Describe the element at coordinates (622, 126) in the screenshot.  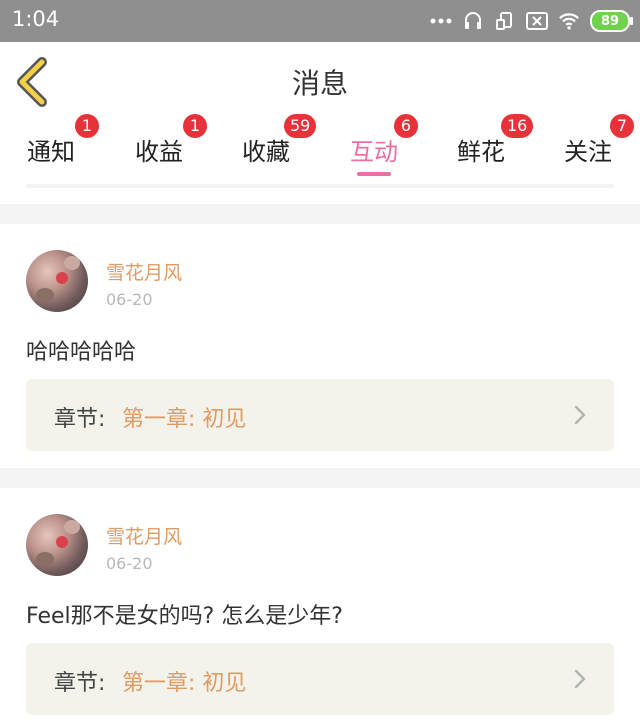
I see `tab-badge: 7` at that location.